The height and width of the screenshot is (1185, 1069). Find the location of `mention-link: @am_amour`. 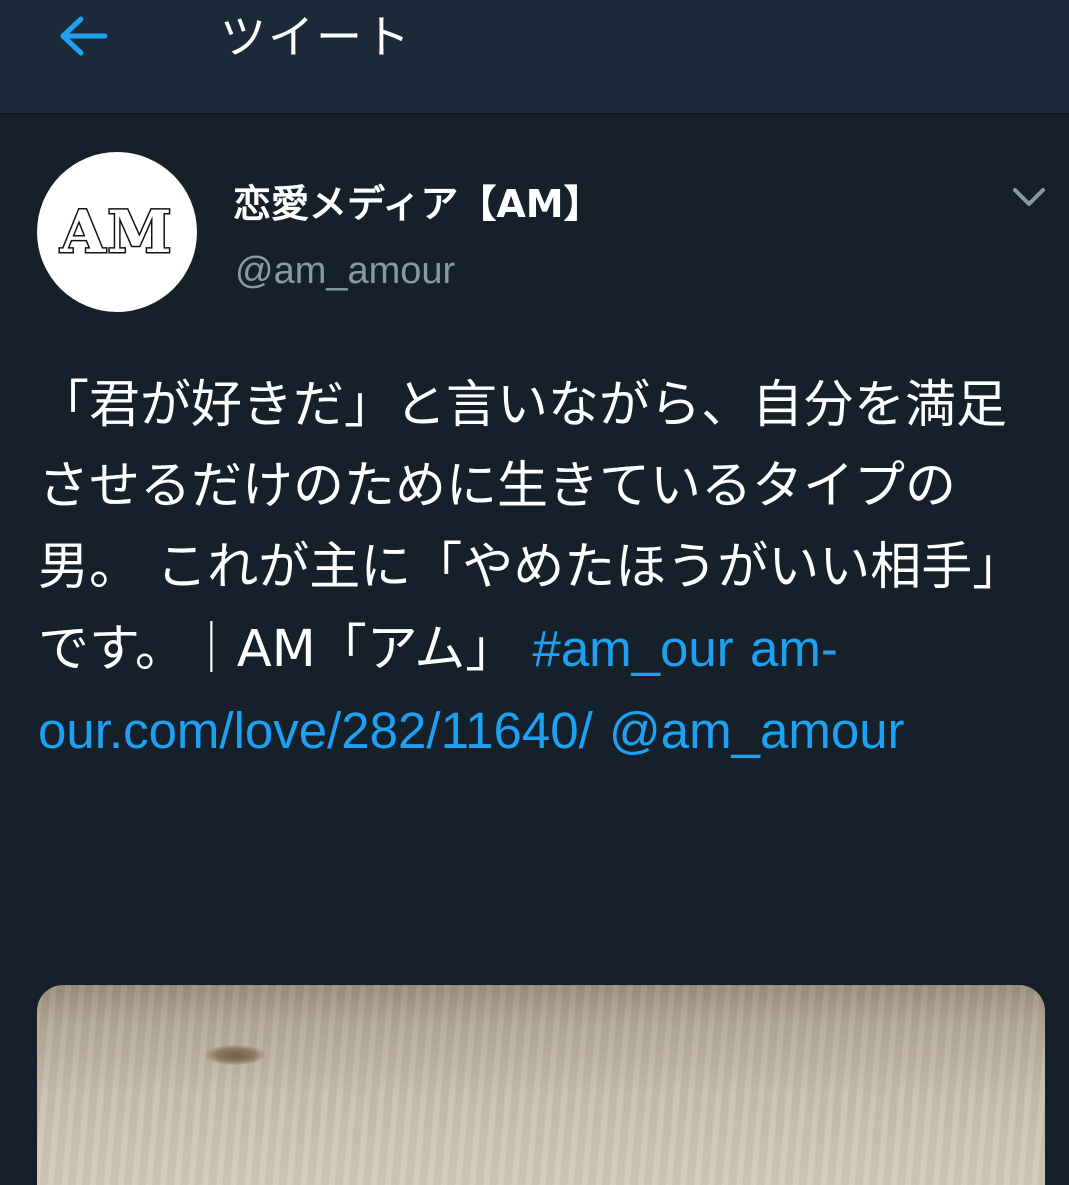

mention-link: @am_amour is located at coordinates (757, 730).